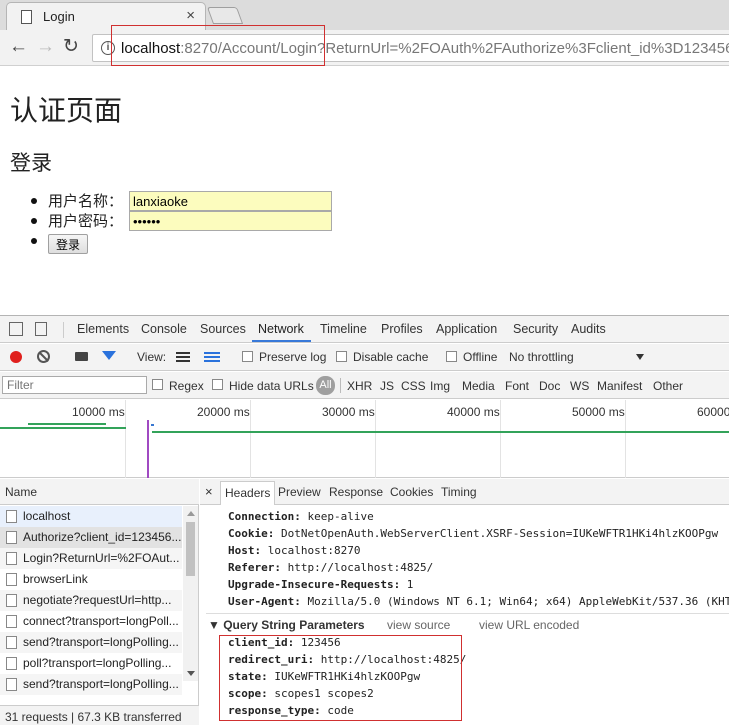 The width and height of the screenshot is (729, 725). I want to click on tab-timeline: Timeline, so click(343, 329).